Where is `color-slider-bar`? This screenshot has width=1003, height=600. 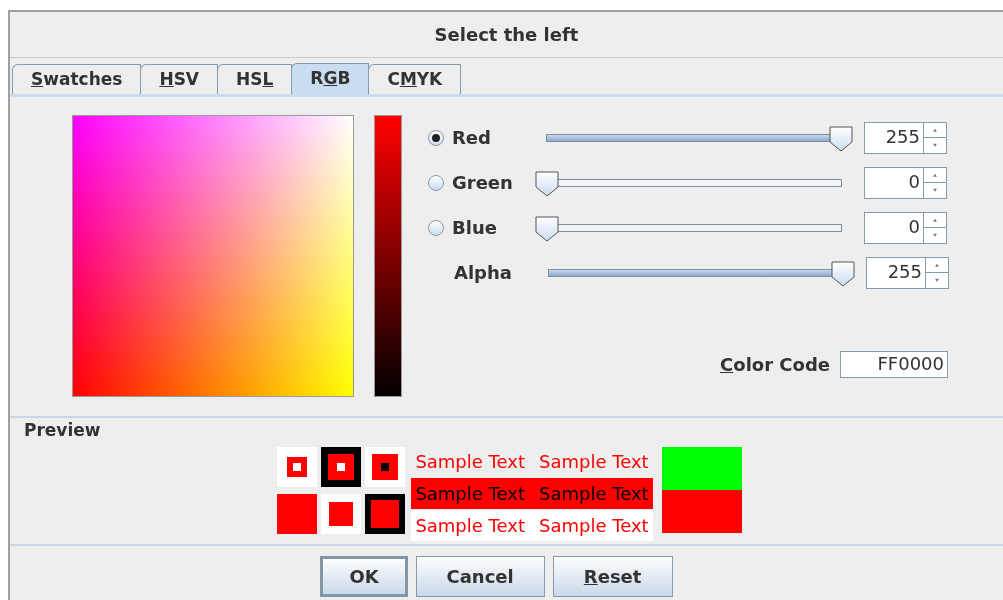
color-slider-bar is located at coordinates (388, 256).